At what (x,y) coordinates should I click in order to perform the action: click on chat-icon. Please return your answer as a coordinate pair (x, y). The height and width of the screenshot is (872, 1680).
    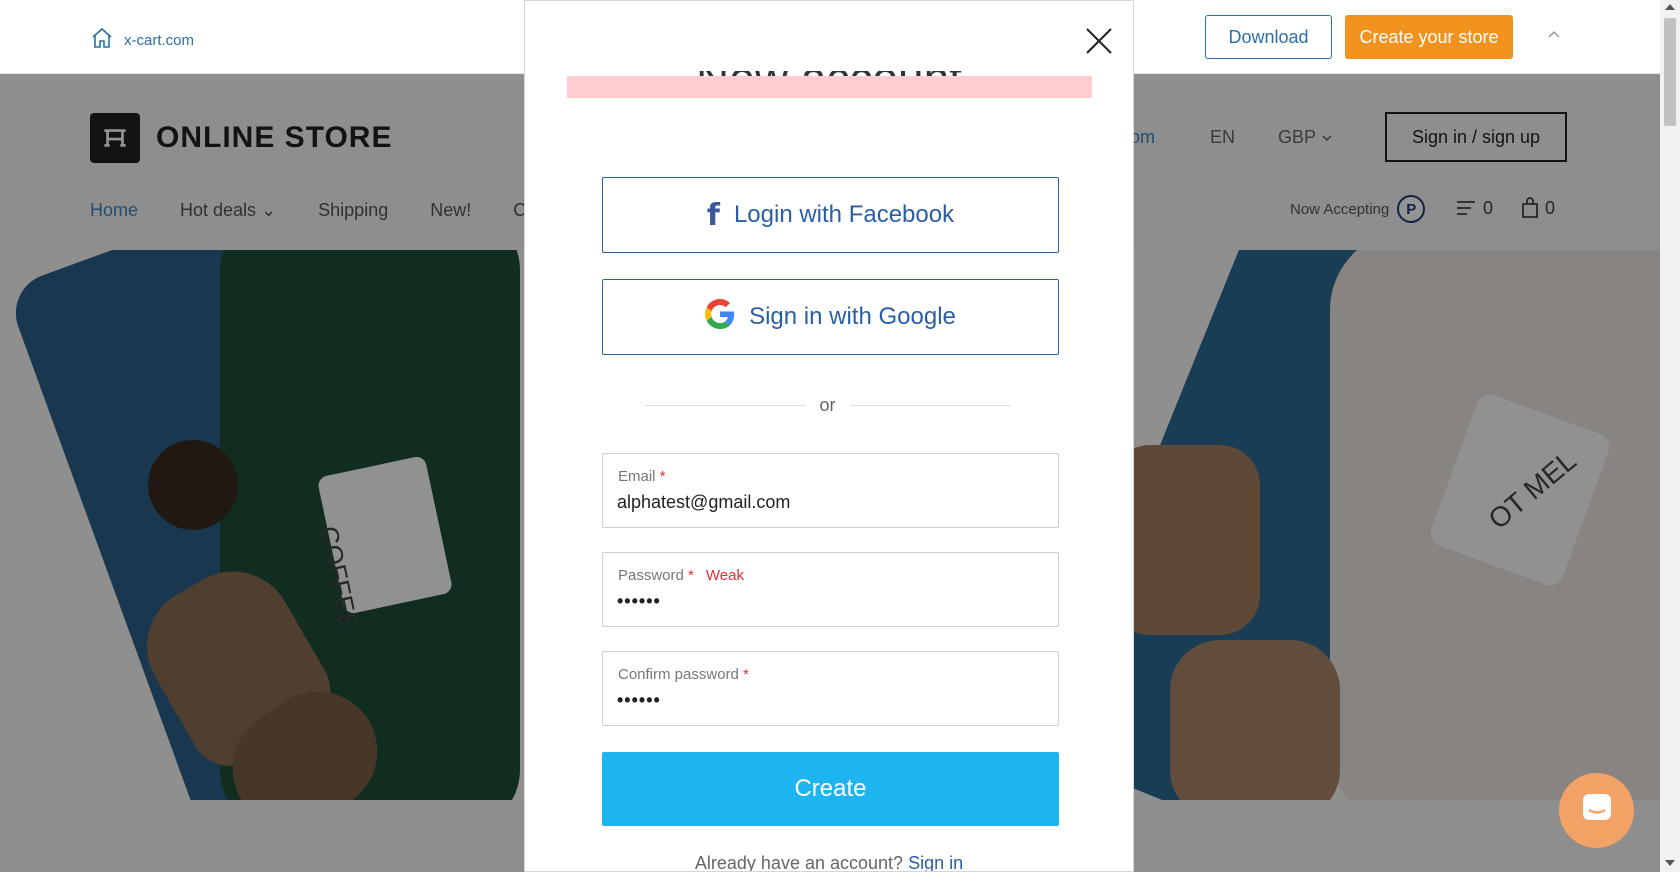
    Looking at the image, I should click on (1597, 810).